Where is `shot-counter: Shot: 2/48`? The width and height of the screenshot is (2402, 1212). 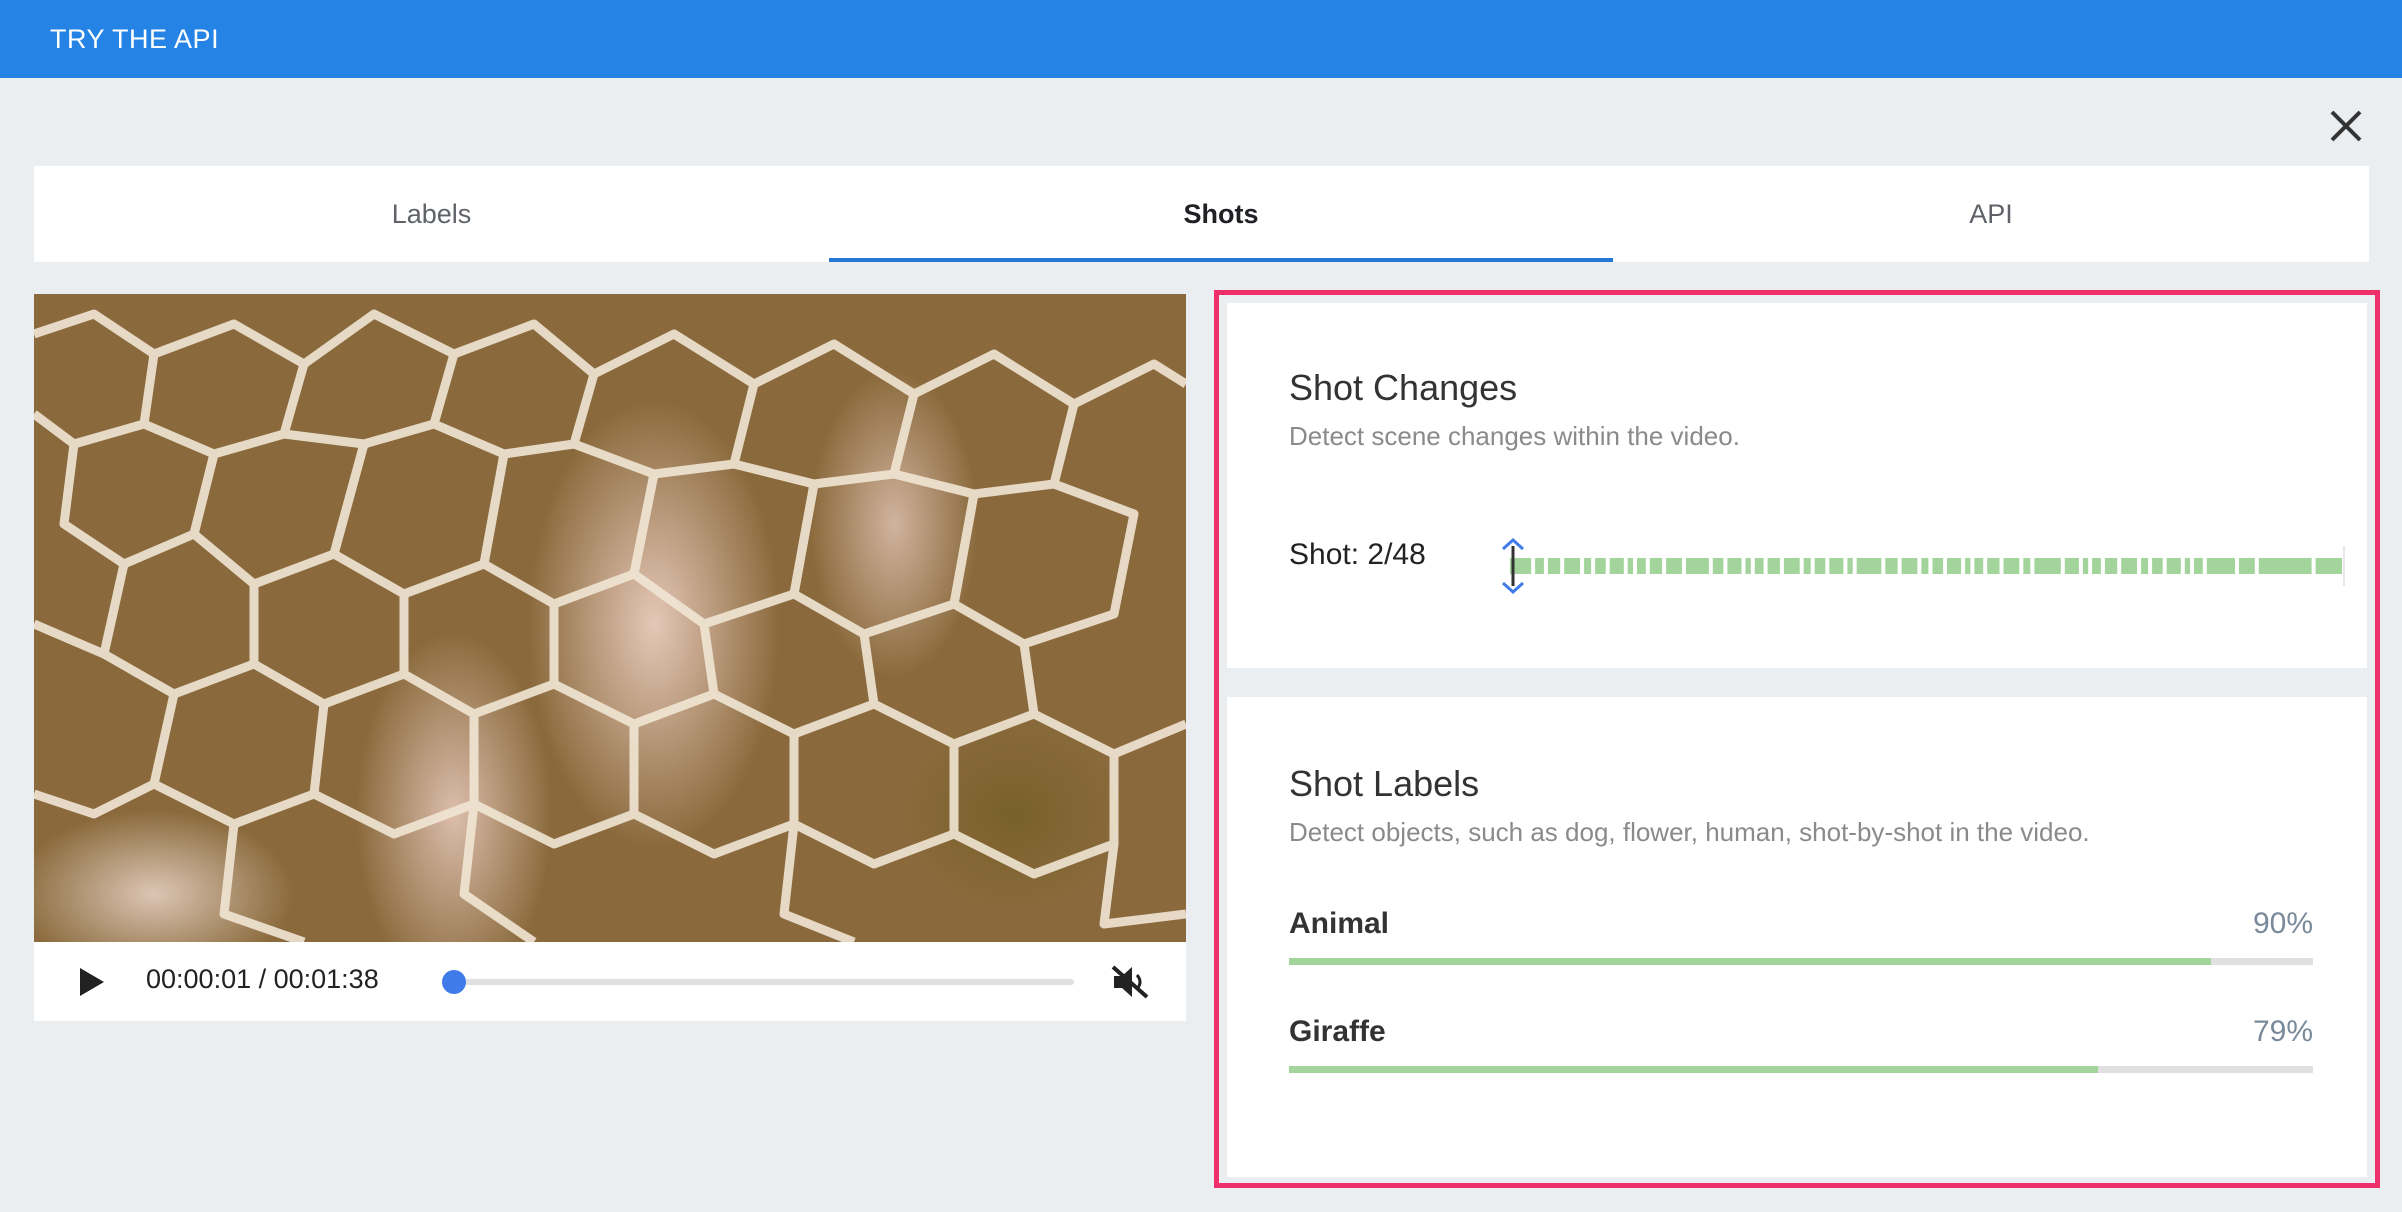 shot-counter: Shot: 2/48 is located at coordinates (1357, 554).